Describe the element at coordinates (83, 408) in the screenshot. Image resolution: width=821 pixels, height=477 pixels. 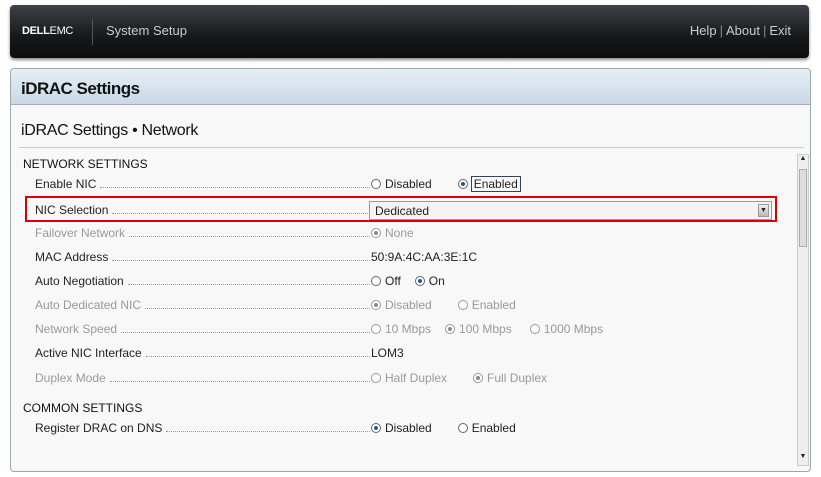
I see `section-common-settings: COMMON SETTINGS` at that location.